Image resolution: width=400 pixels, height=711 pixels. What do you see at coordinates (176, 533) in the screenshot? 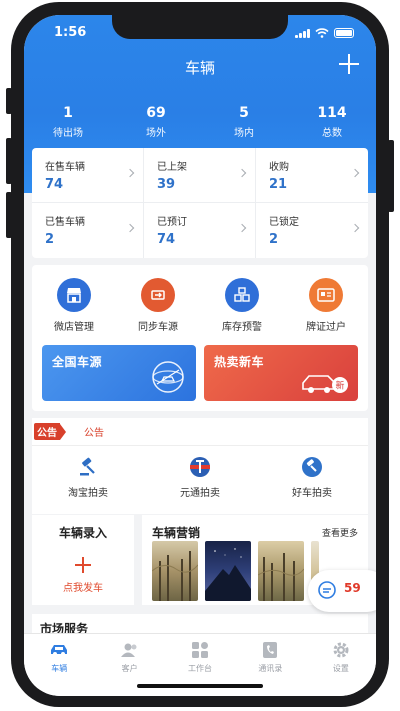
I see `marketing-title: 车辆营销` at bounding box center [176, 533].